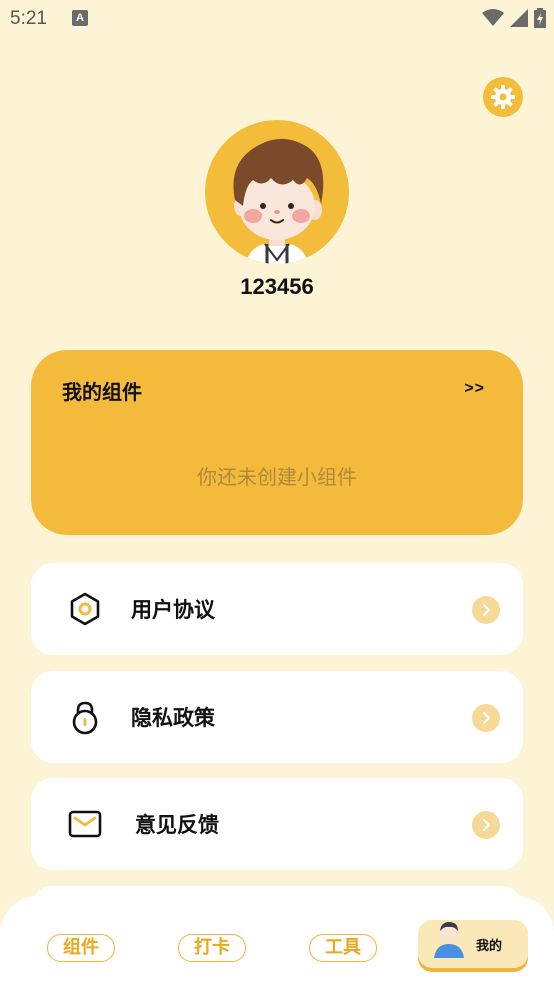 The width and height of the screenshot is (554, 984). Describe the element at coordinates (278, 201) in the screenshot. I see `avatar-illustration` at that location.